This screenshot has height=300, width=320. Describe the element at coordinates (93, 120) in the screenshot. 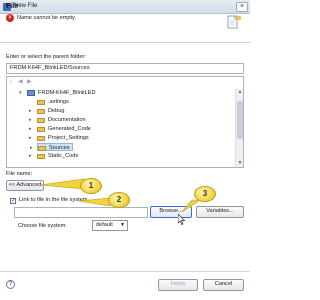

I see `tree-item-documentation: ▸ Documentation` at that location.